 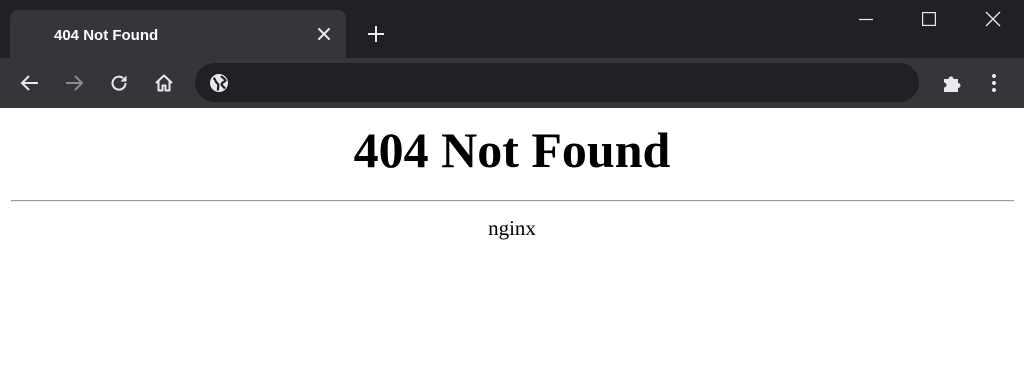 What do you see at coordinates (952, 83) in the screenshot?
I see `extensions-puzzle-icon` at bounding box center [952, 83].